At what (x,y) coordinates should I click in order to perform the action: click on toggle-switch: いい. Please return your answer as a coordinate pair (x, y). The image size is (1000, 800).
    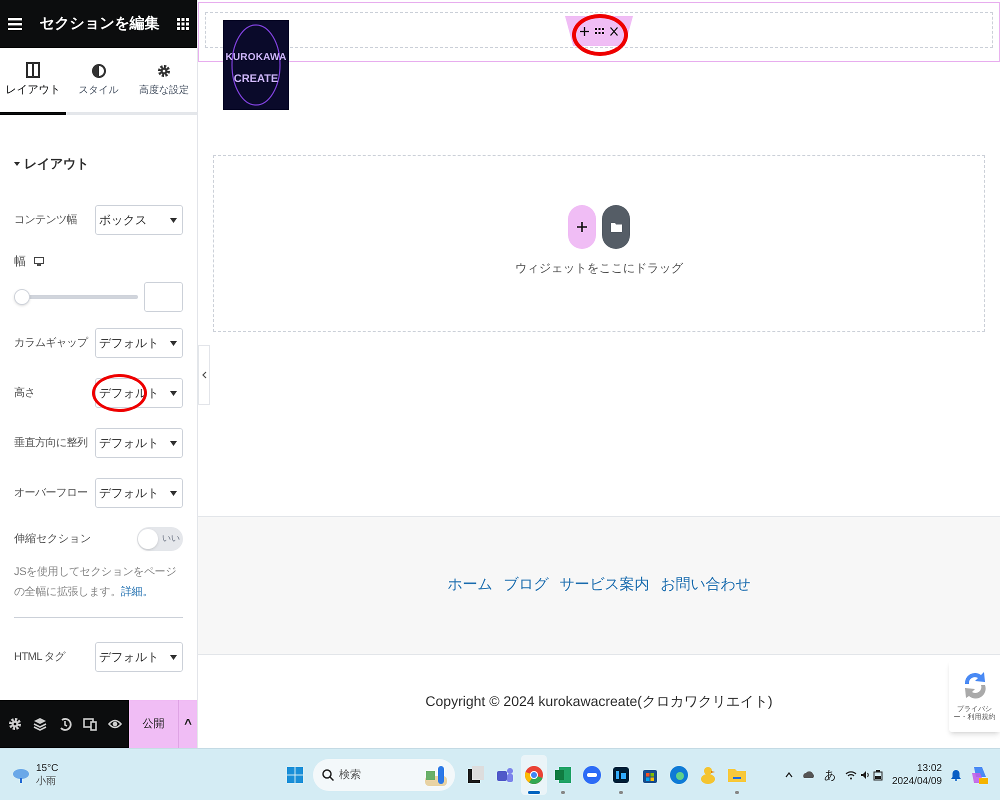
    Looking at the image, I should click on (160, 539).